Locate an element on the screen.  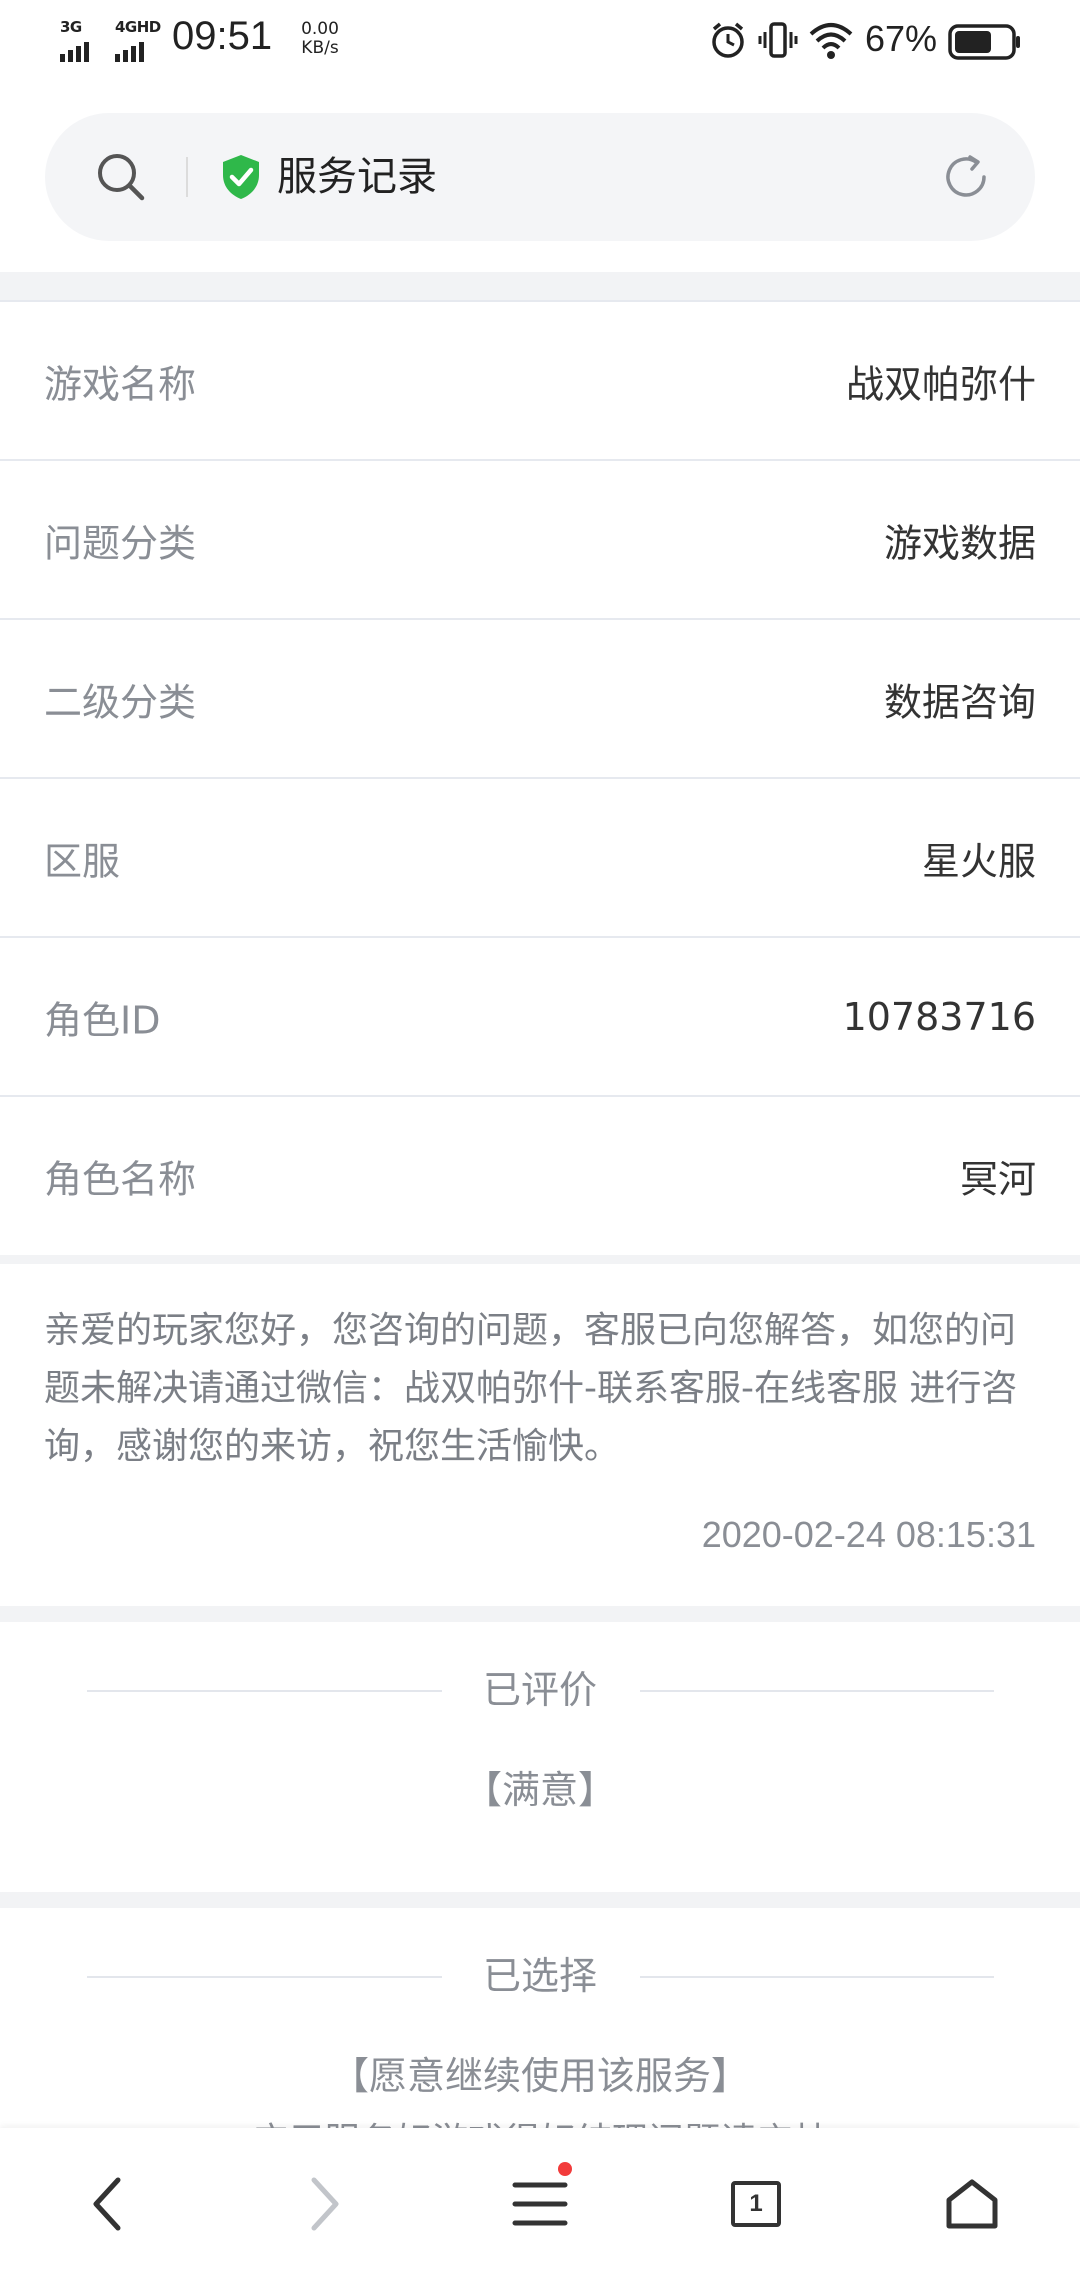
rating-value: 【满意】 is located at coordinates (539, 1790).